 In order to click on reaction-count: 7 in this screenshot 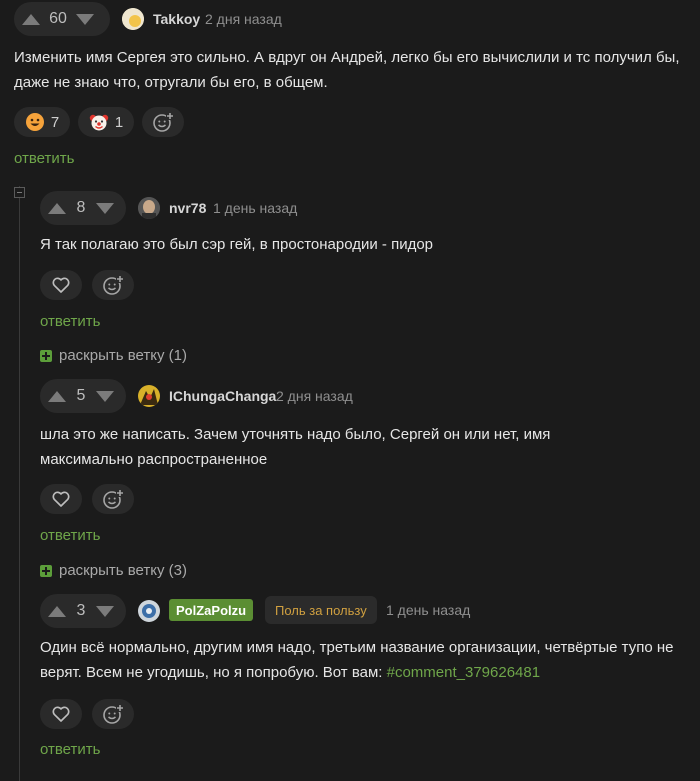, I will do `click(55, 122)`.